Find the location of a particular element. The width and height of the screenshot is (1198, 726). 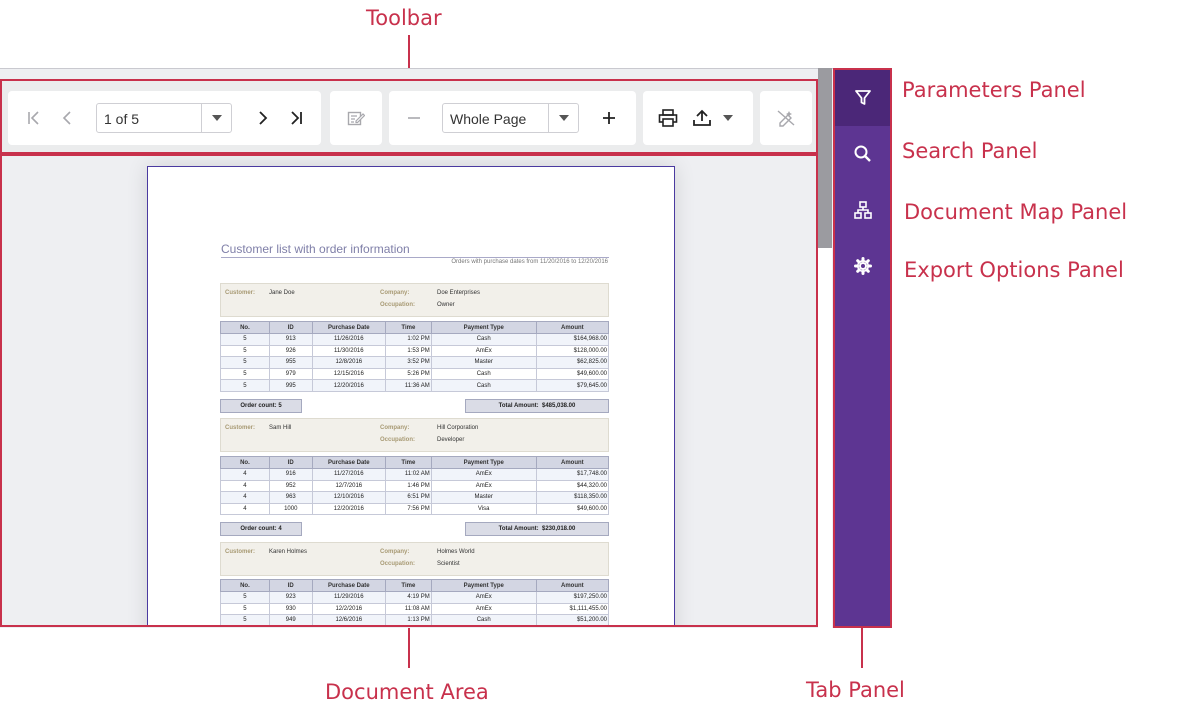

table-cell: $62,825.00 is located at coordinates (572, 362).